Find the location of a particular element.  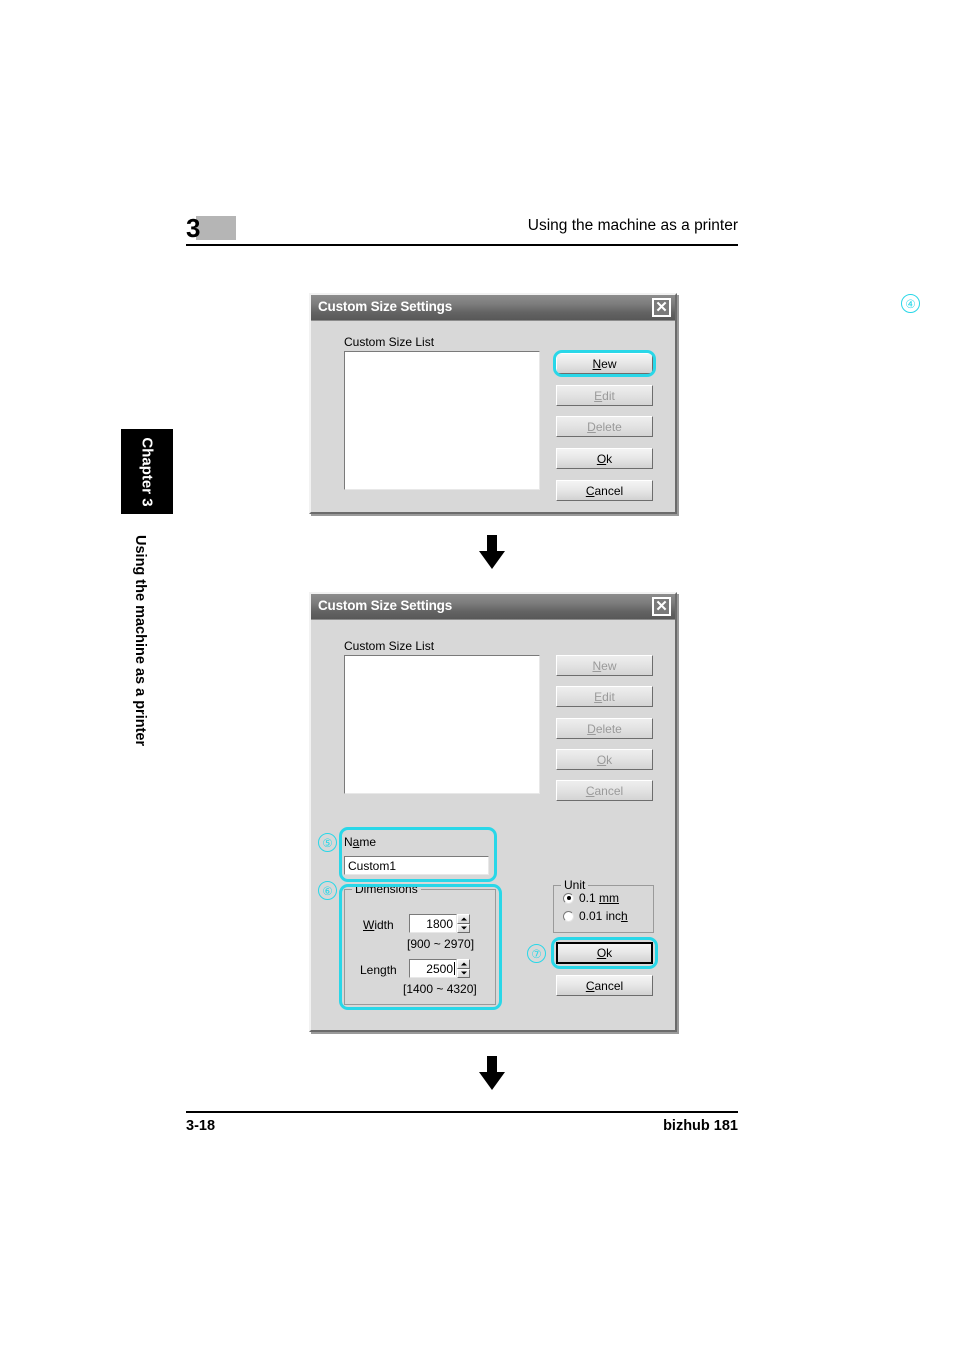

name-label: Name is located at coordinates (360, 842).